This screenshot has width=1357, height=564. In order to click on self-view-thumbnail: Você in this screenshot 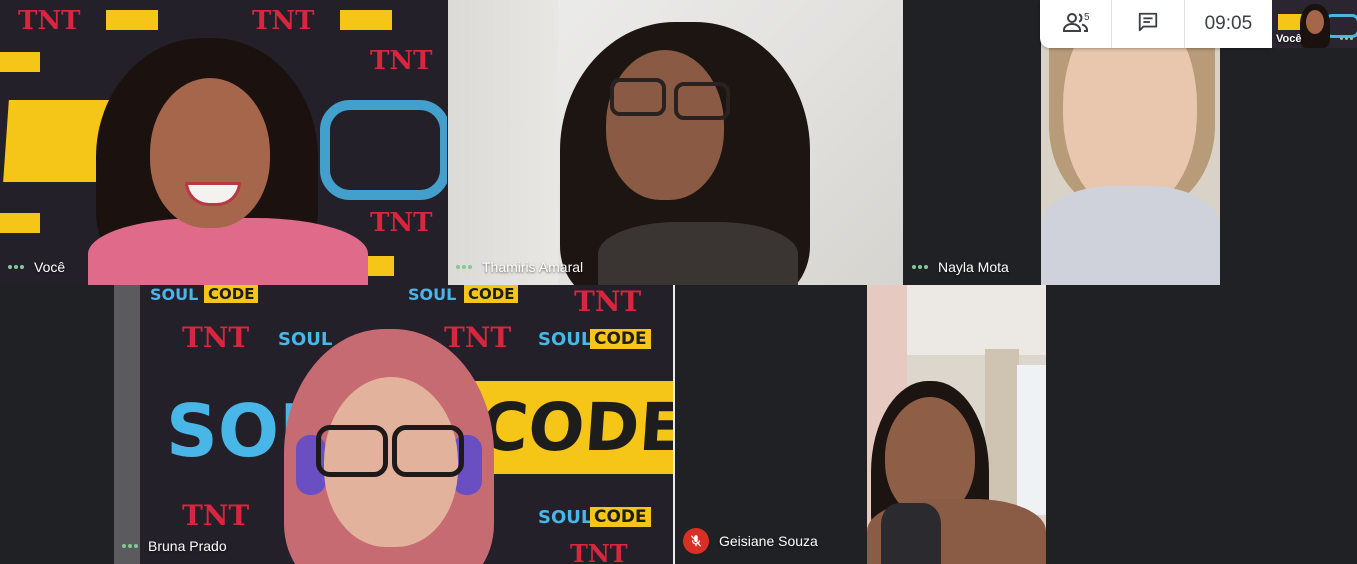, I will do `click(1314, 24)`.